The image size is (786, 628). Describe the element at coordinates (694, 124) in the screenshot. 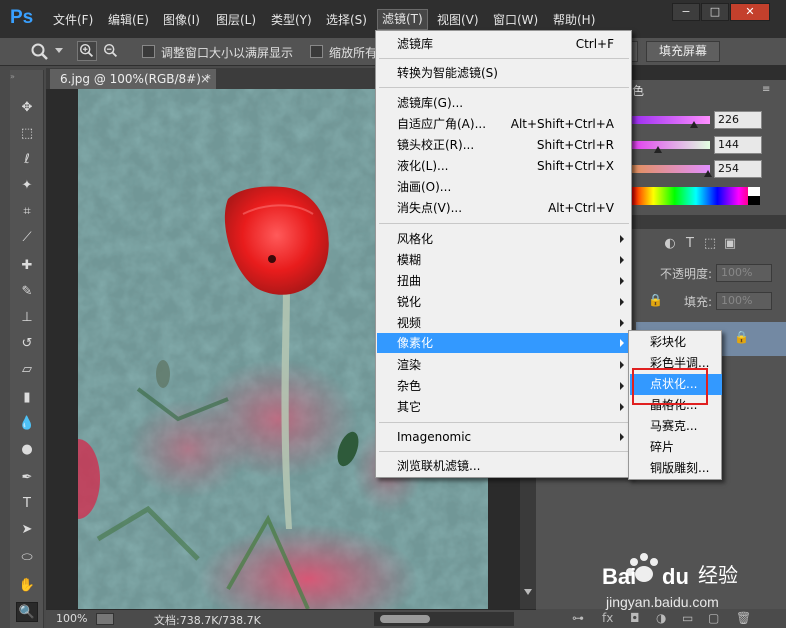

I see `red-slider-knob` at that location.